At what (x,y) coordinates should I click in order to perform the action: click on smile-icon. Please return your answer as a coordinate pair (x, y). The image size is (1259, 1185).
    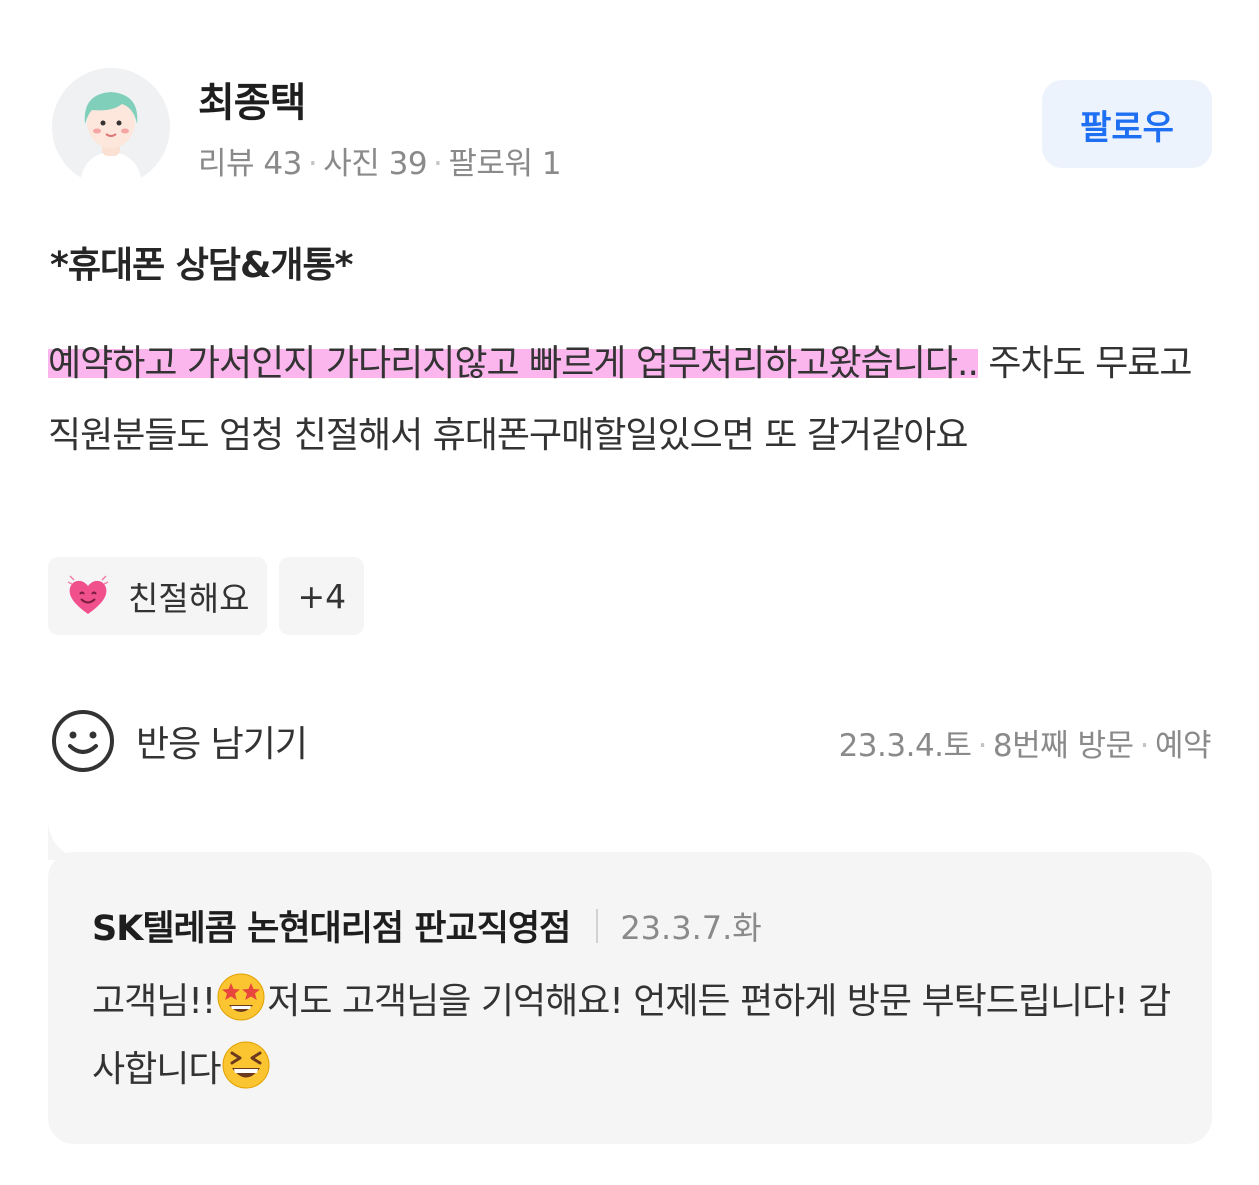
    Looking at the image, I should click on (83, 741).